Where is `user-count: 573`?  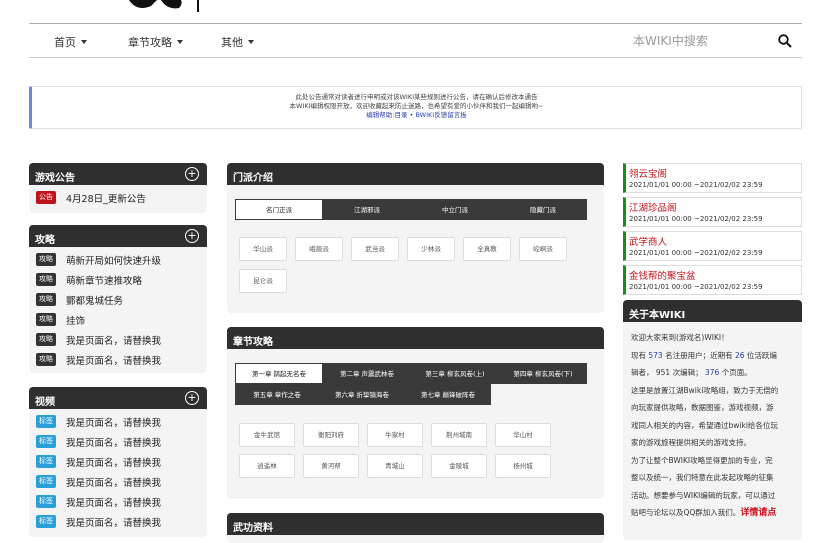 user-count: 573 is located at coordinates (655, 355).